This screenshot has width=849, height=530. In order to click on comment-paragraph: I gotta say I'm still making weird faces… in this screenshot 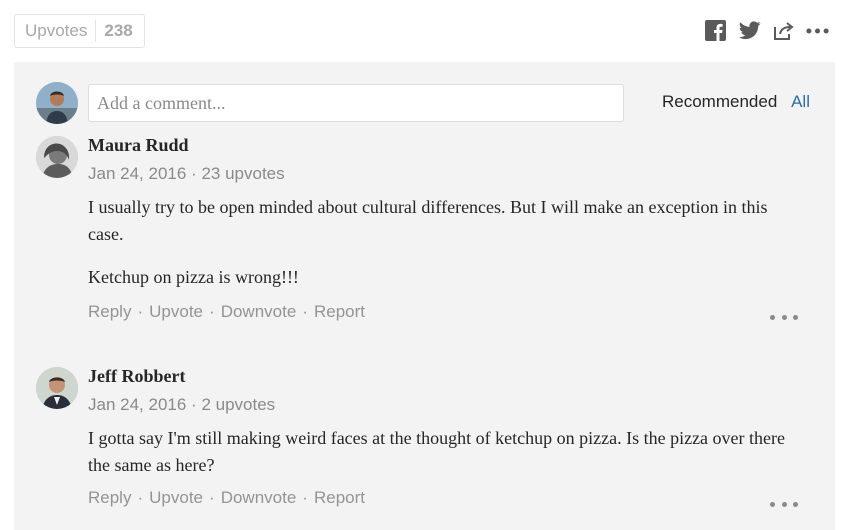, I will do `click(437, 451)`.